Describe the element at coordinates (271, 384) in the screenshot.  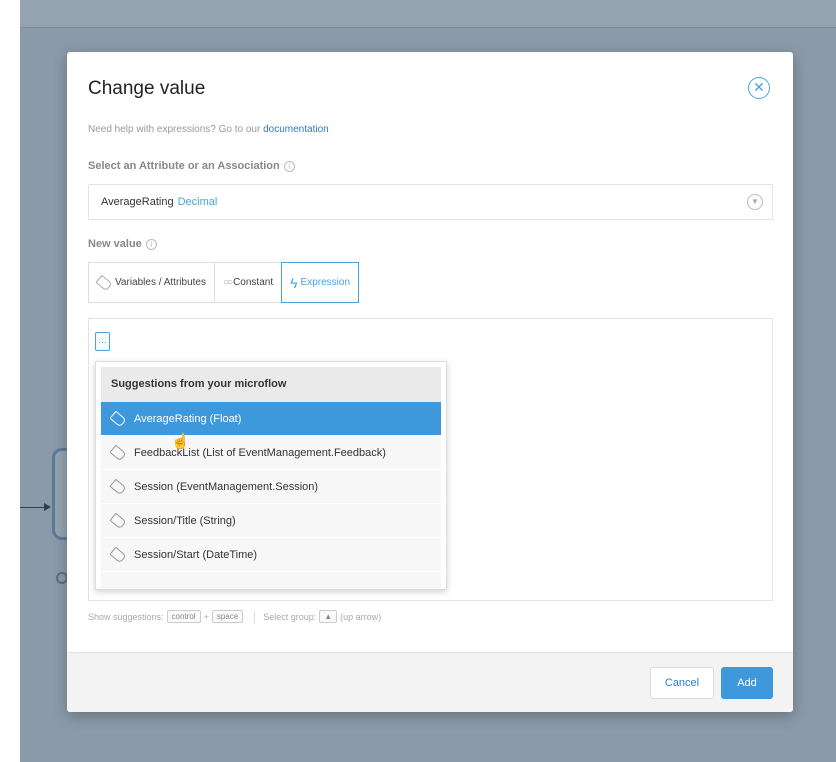
I see `suggestions-header: Suggestions from your microflow` at that location.